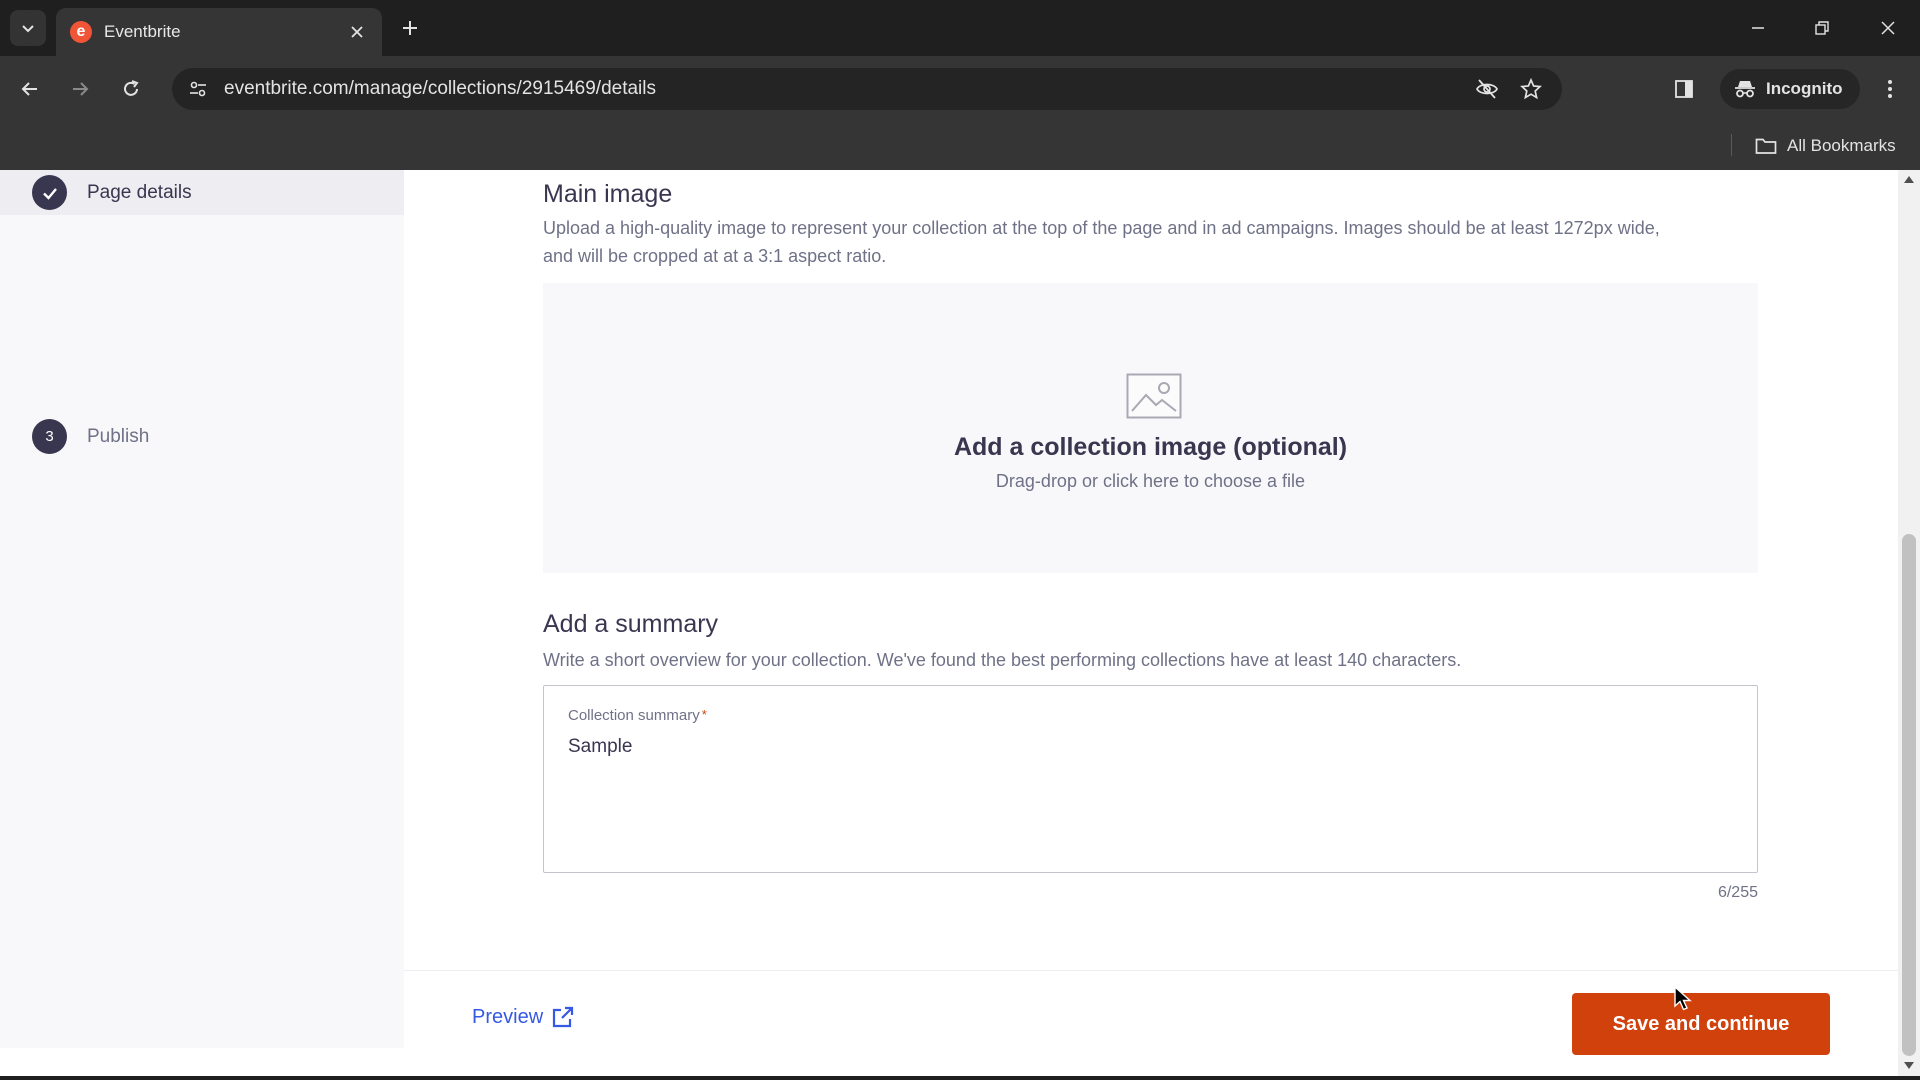  Describe the element at coordinates (1731, 145) in the screenshot. I see `bookmarks-divider` at that location.